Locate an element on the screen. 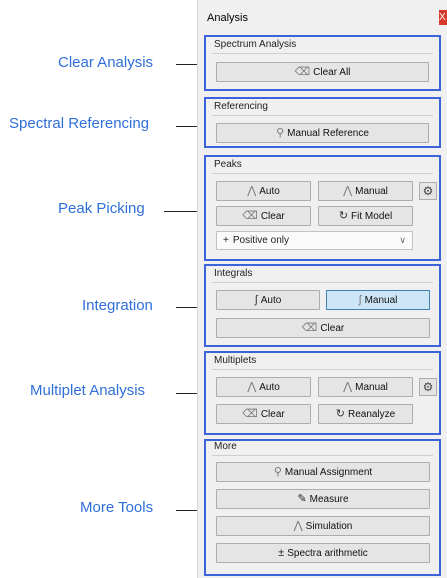 The image size is (447, 578). peaks-clear-button: ⌫ Clear is located at coordinates (263, 216).